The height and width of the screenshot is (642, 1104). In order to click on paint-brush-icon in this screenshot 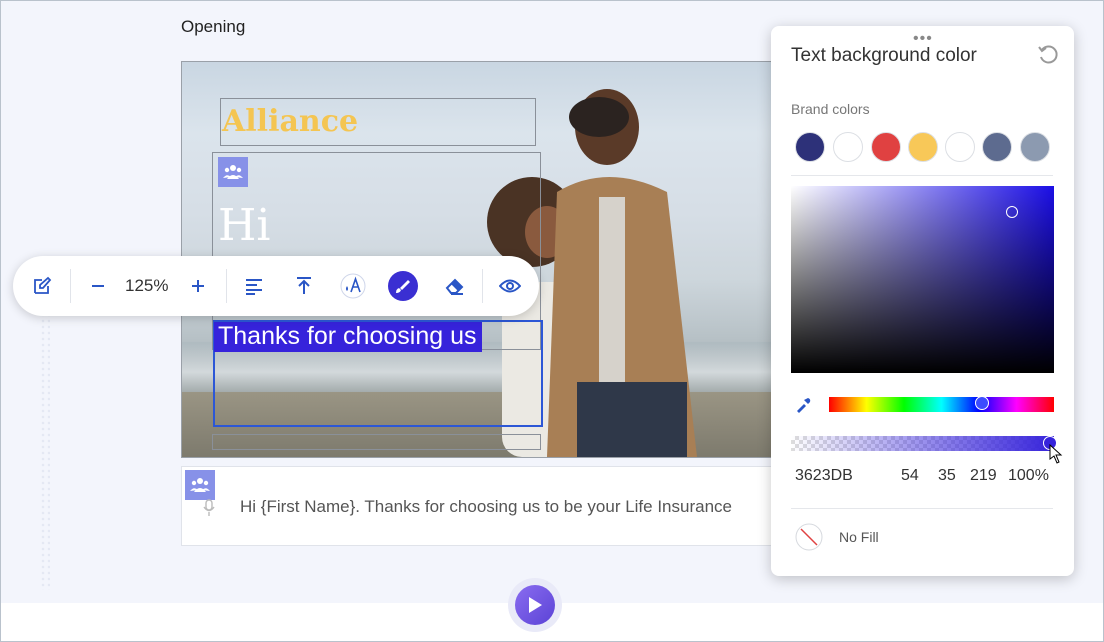, I will do `click(403, 286)`.